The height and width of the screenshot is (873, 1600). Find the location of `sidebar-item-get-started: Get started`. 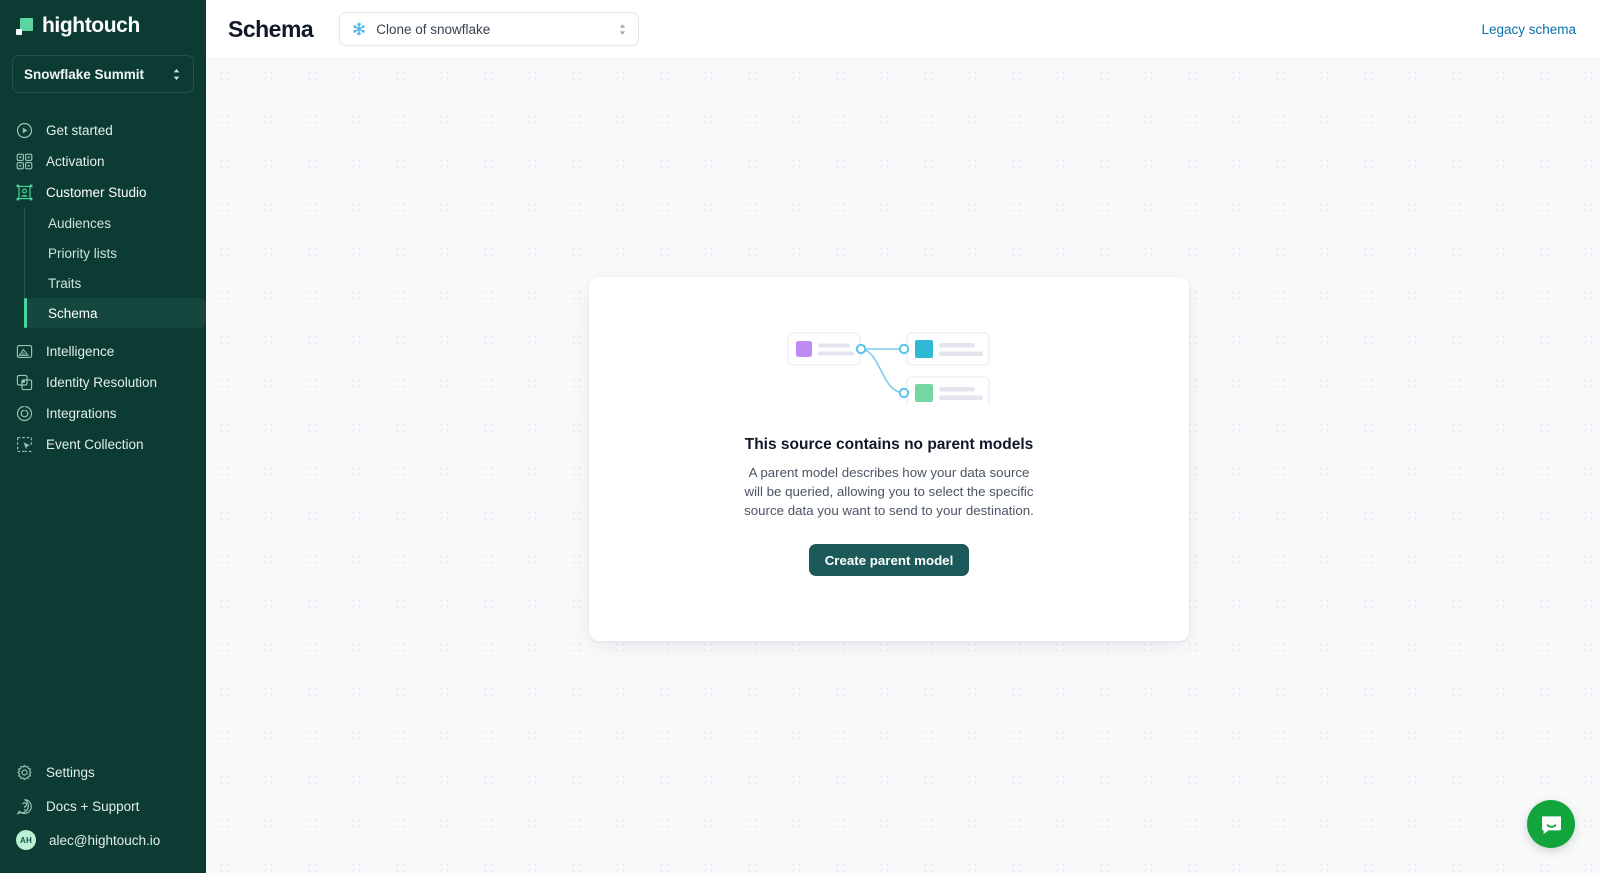

sidebar-item-get-started: Get started is located at coordinates (103, 130).